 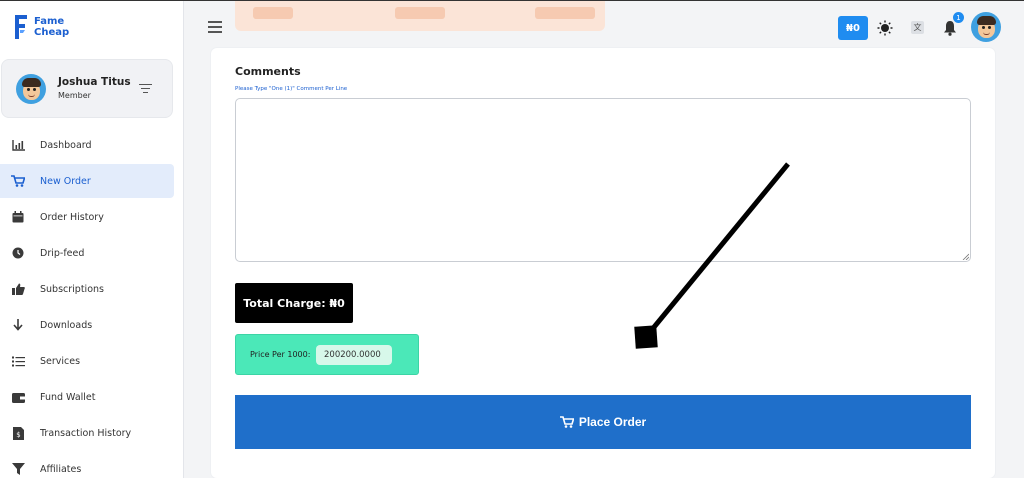 I want to click on sun-icon, so click(x=885, y=28).